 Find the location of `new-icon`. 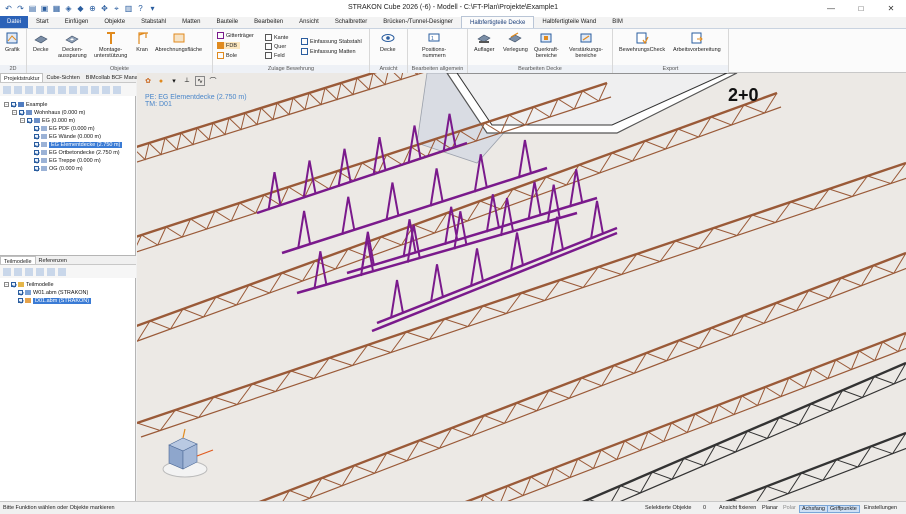

new-icon is located at coordinates (7, 89).